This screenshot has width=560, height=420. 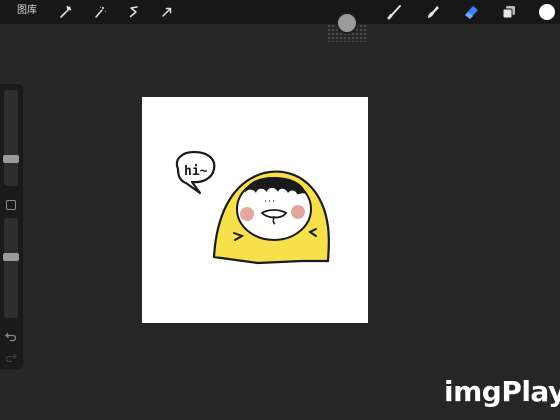 What do you see at coordinates (65, 12) in the screenshot?
I see `actions-wrench-icon` at bounding box center [65, 12].